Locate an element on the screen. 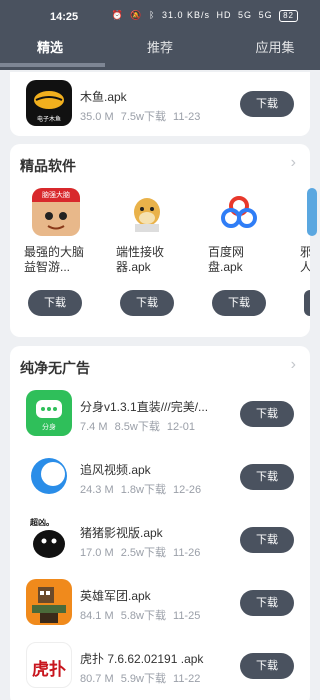 The image size is (320, 700). app-date: 11-23 is located at coordinates (187, 117).